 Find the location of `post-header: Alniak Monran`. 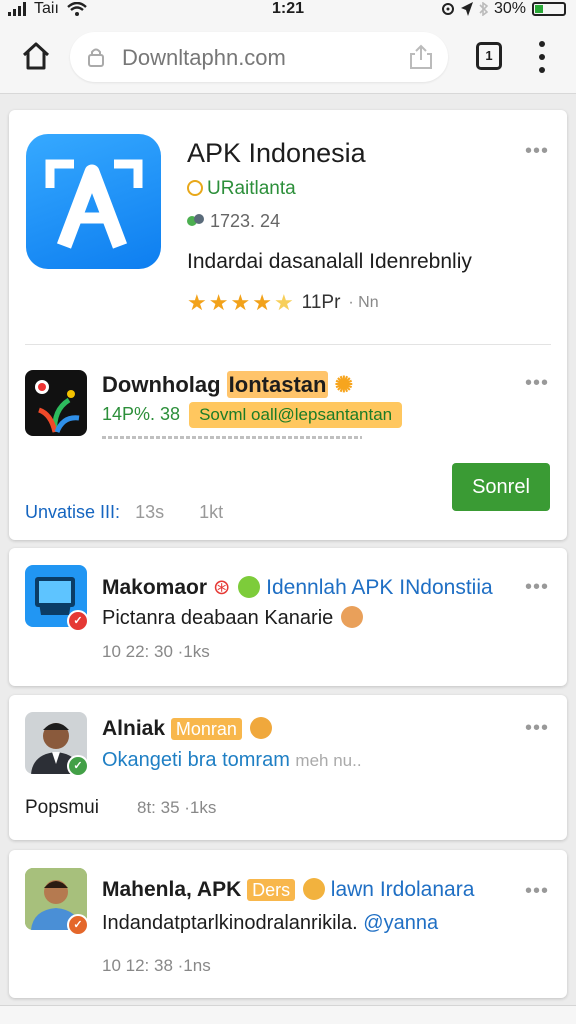

post-header: Alniak Monran is located at coordinates (187, 729).